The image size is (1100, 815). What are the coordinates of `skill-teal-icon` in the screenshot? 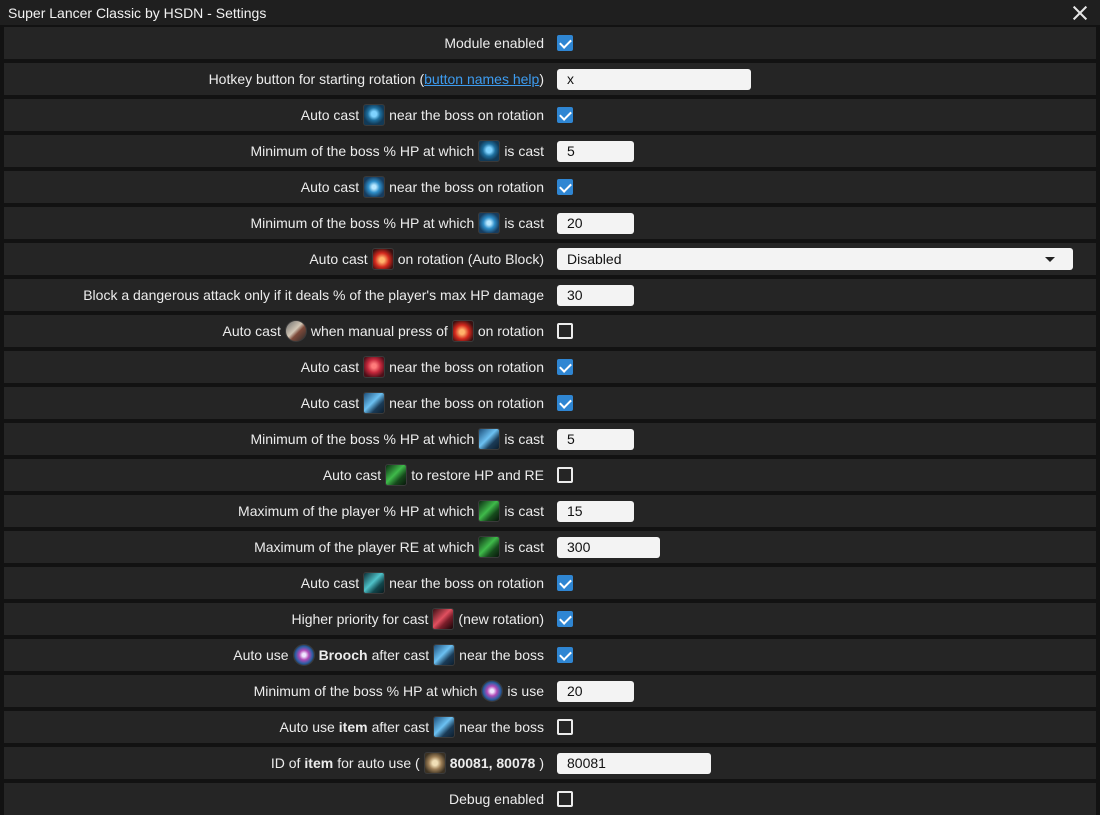 It's located at (374, 583).